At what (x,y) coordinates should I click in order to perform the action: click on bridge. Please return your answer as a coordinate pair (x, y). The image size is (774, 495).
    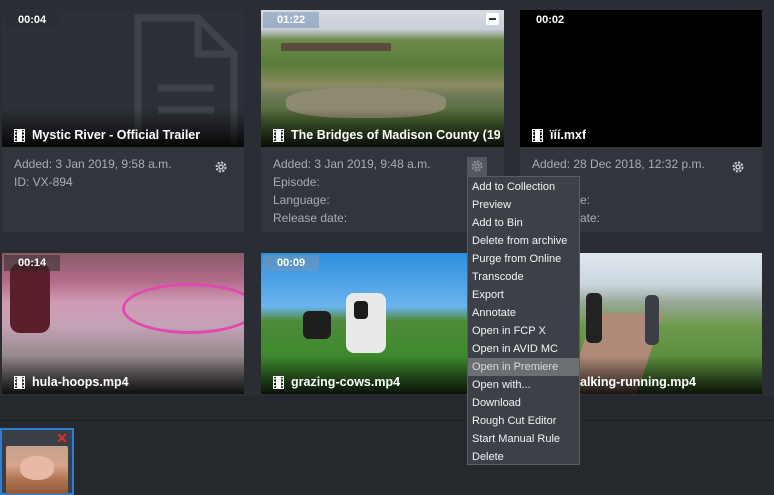
    Looking at the image, I should click on (336, 47).